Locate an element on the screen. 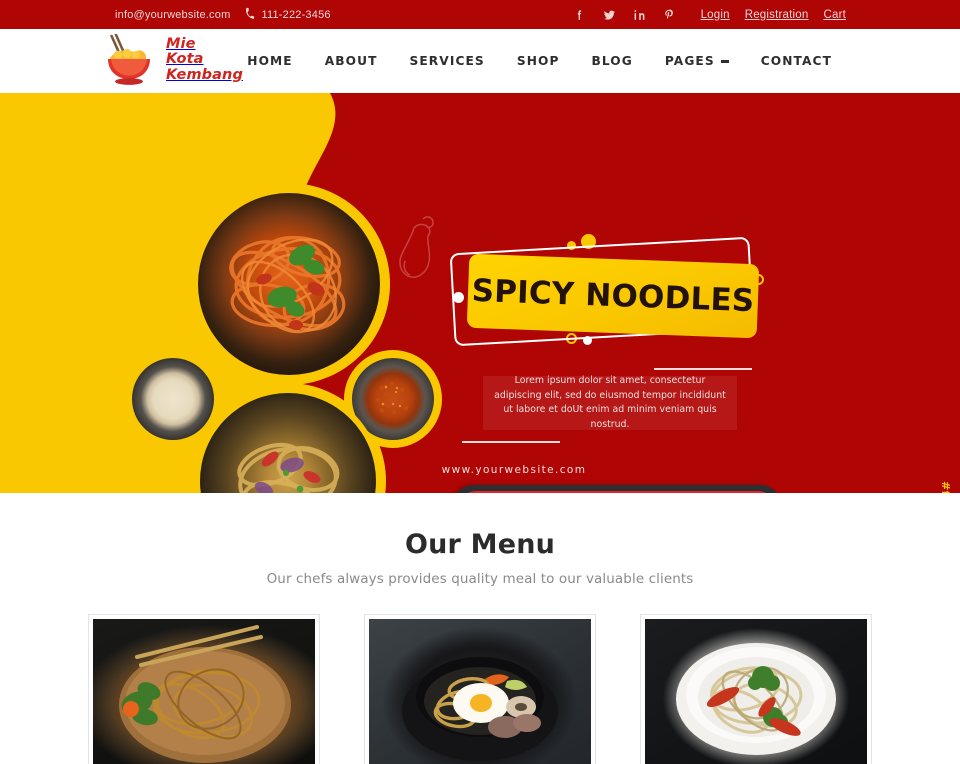 The width and height of the screenshot is (960, 764). phone-link: 111-222-3456 is located at coordinates (287, 15).